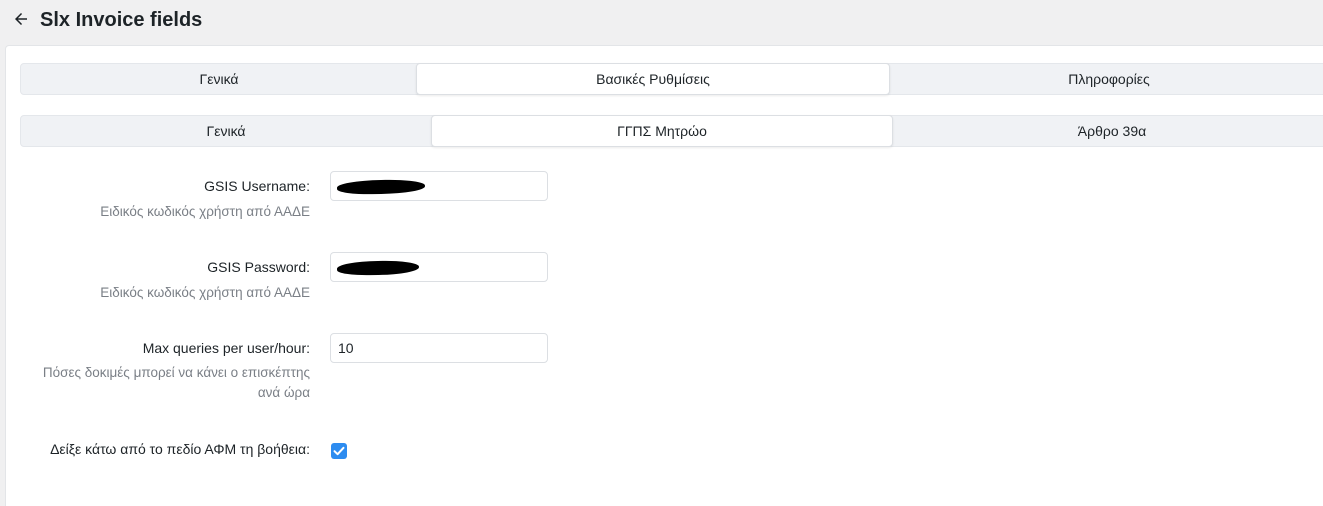 This screenshot has width=1323, height=506. Describe the element at coordinates (439, 186) in the screenshot. I see `gsis-username-input` at that location.